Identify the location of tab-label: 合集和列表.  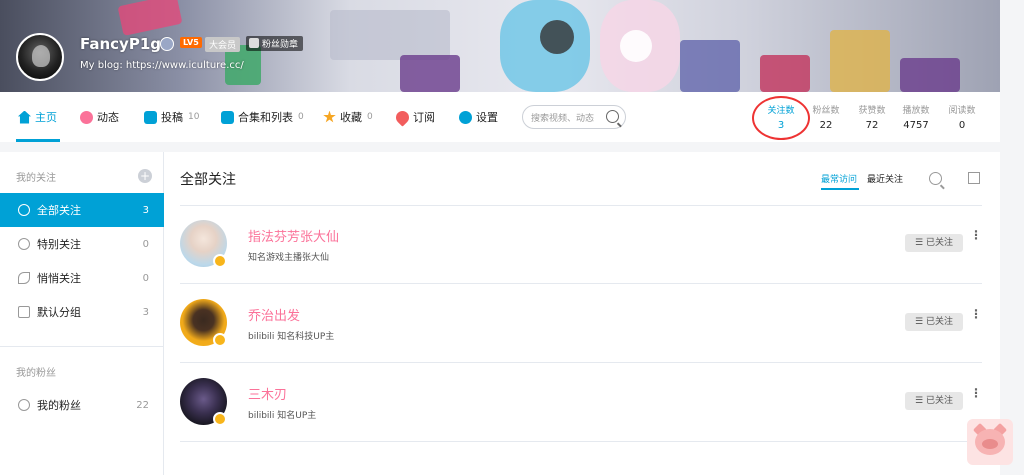
(265, 117).